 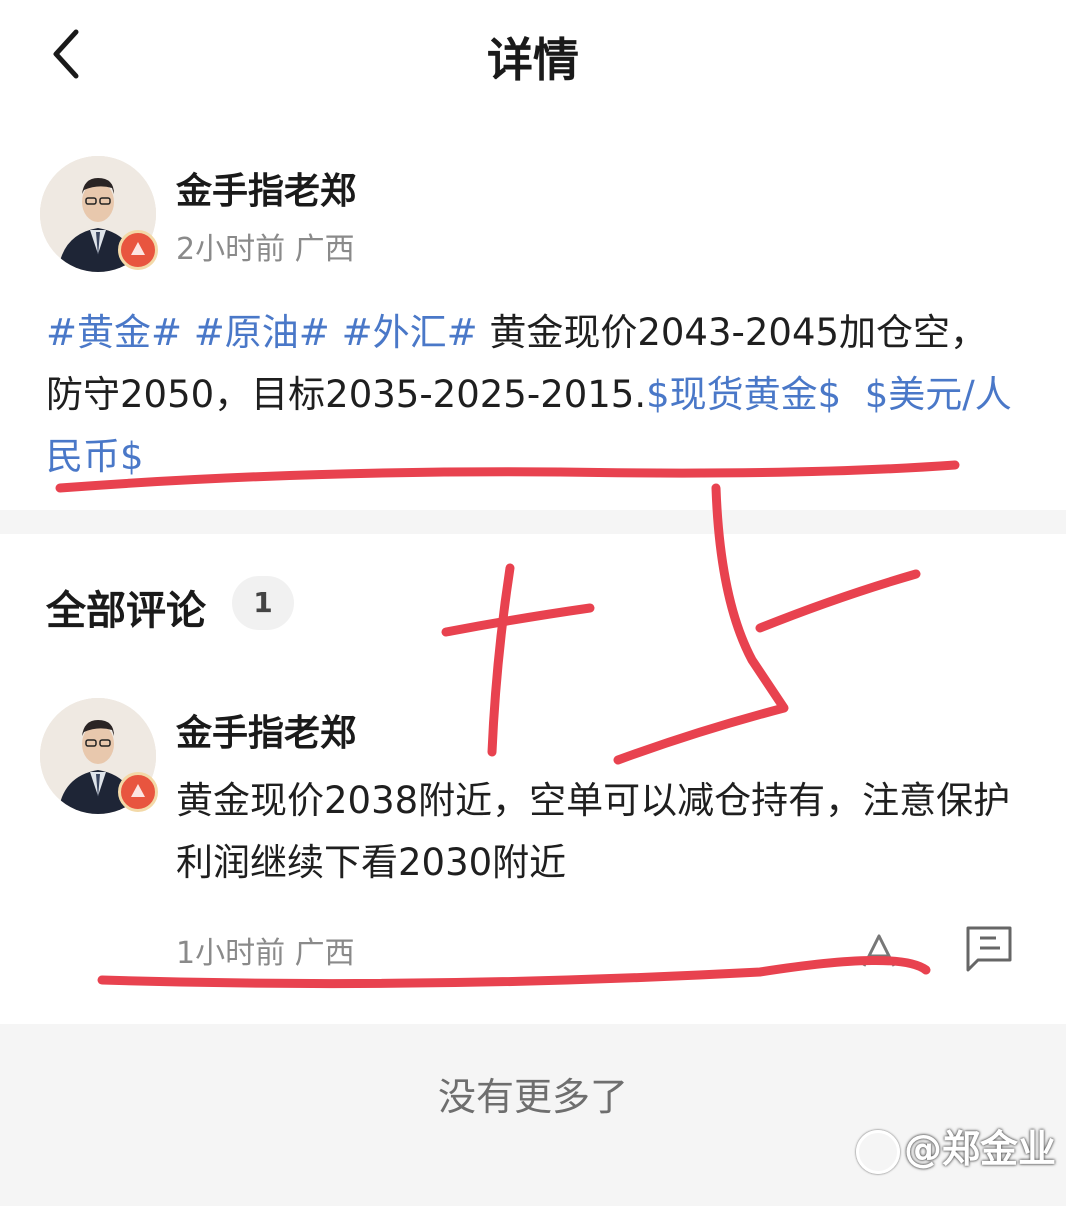 What do you see at coordinates (743, 394) in the screenshot?
I see `stock-link: $现货黄金$` at bounding box center [743, 394].